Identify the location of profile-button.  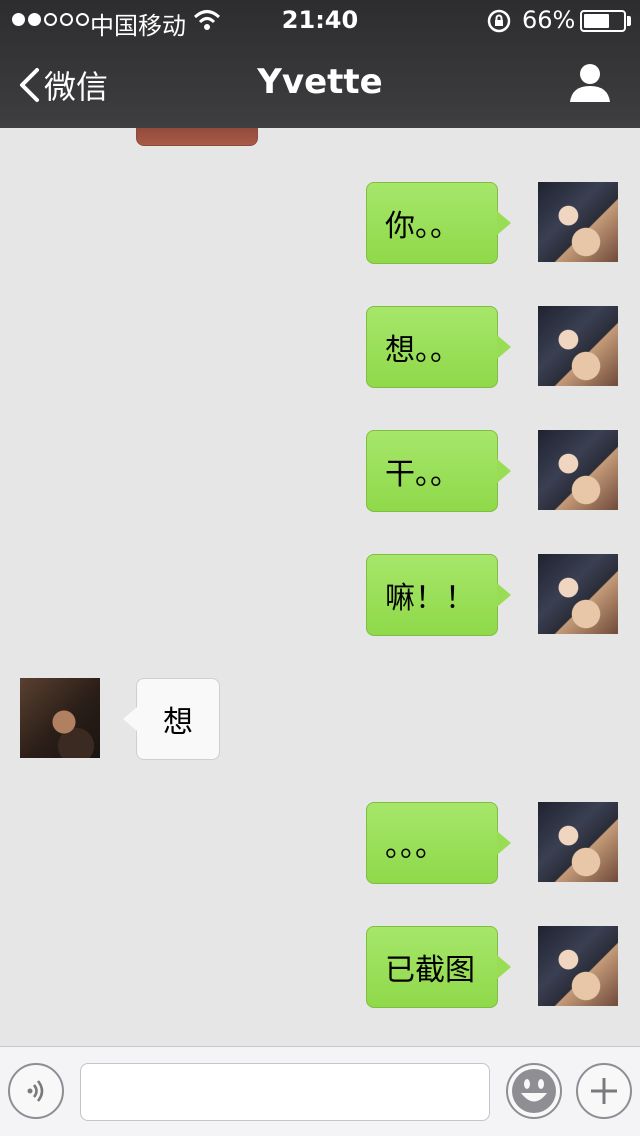
(590, 85).